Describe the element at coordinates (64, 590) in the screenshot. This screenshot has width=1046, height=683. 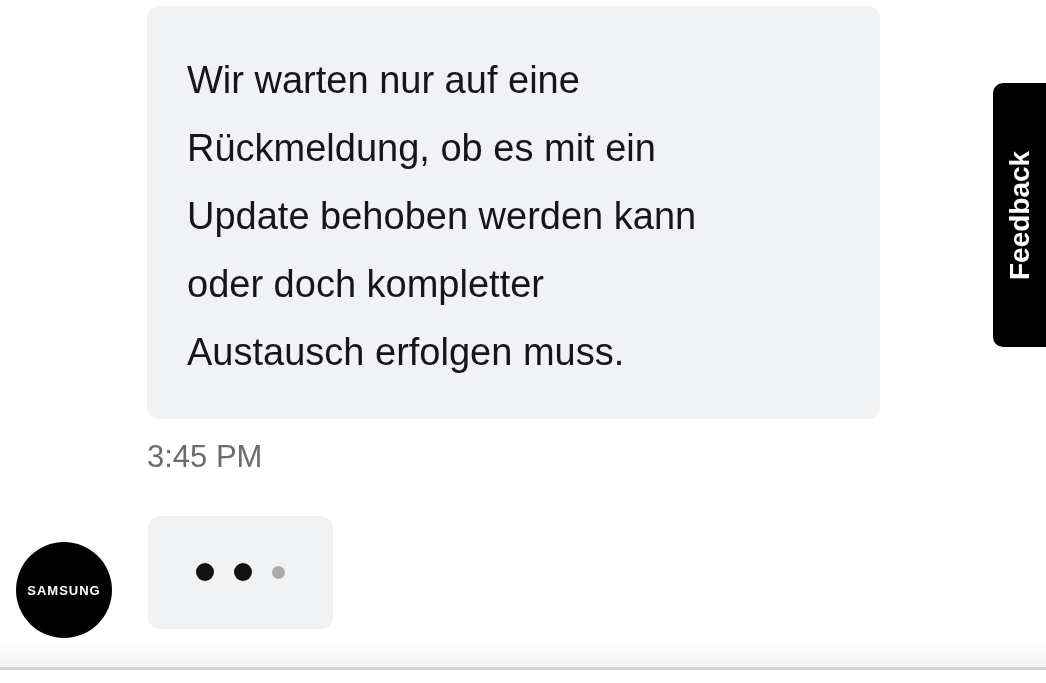
I see `agent-avatar: SAMSUNG` at that location.